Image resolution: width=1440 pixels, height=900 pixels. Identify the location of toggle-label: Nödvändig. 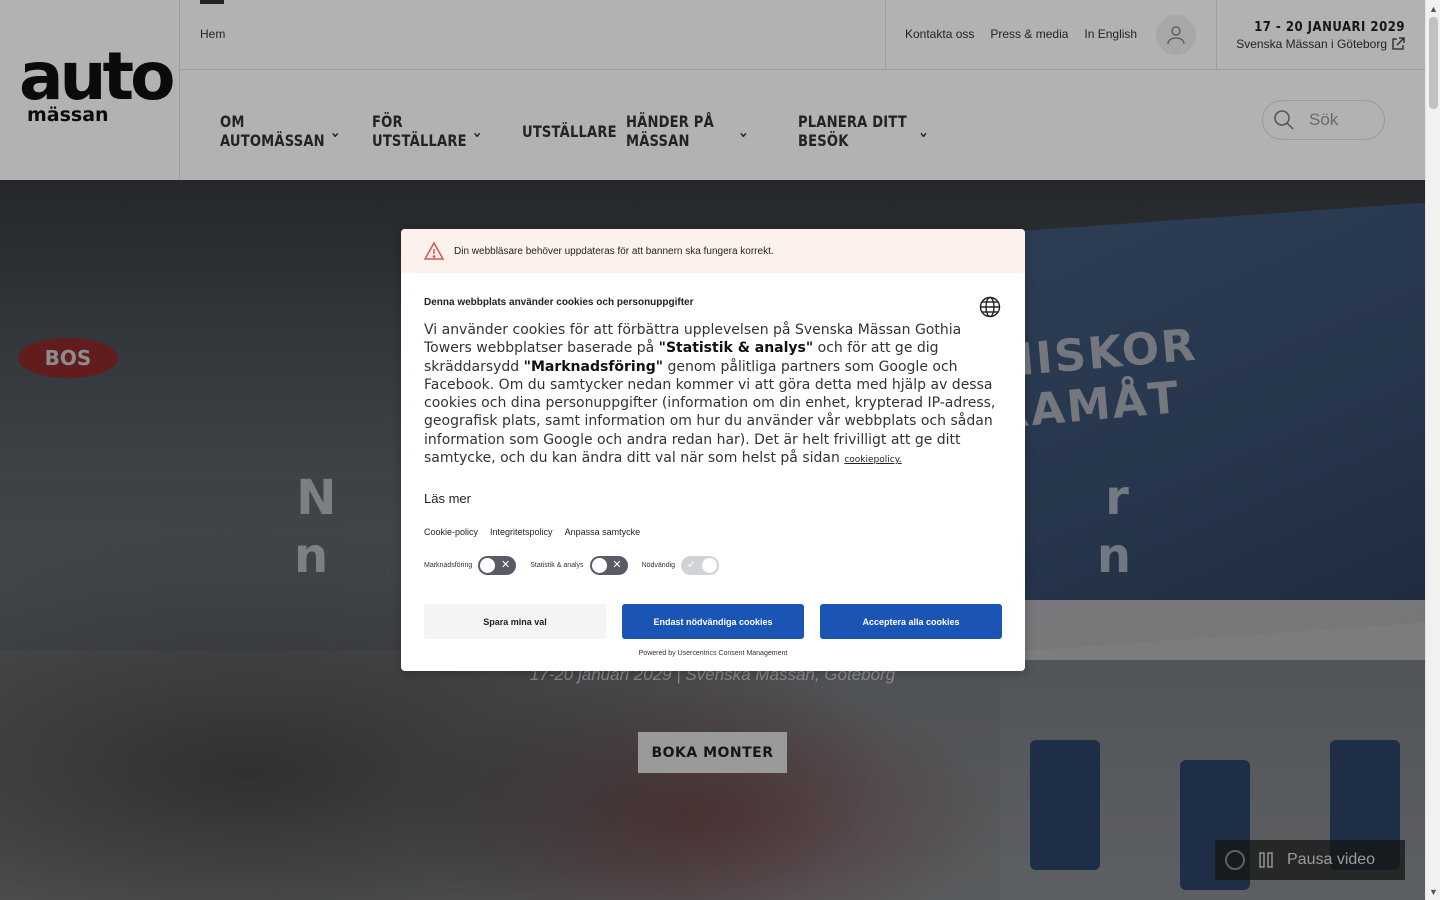
(658, 565).